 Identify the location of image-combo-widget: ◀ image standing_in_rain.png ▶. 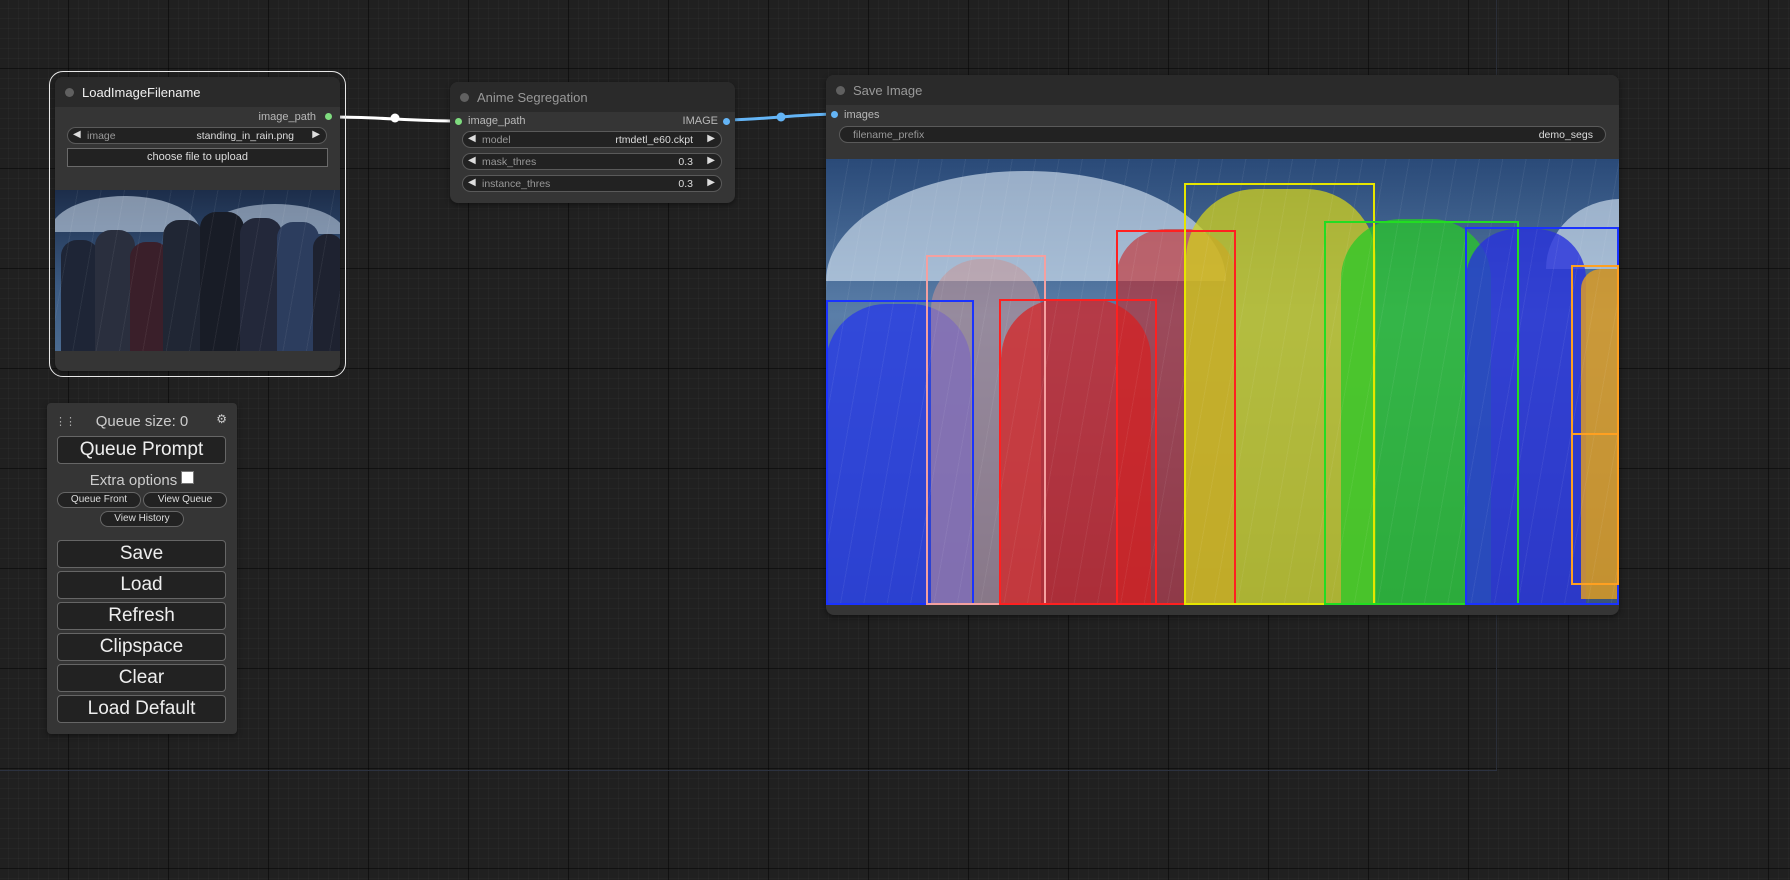
(197, 135).